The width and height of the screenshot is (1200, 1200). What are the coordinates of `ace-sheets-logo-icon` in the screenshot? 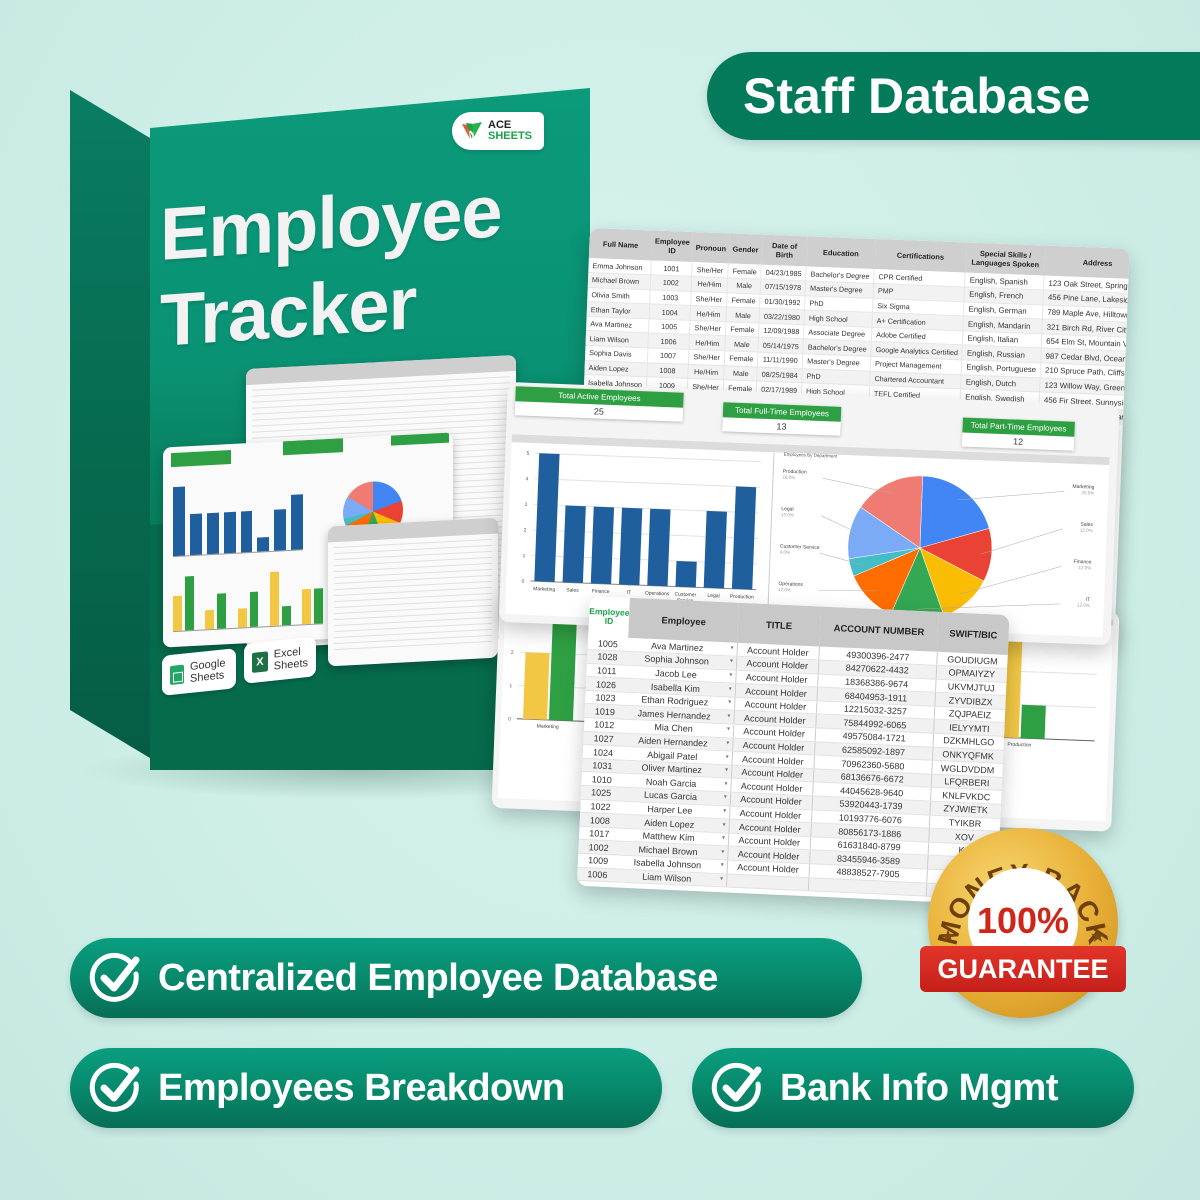 It's located at (472, 130).